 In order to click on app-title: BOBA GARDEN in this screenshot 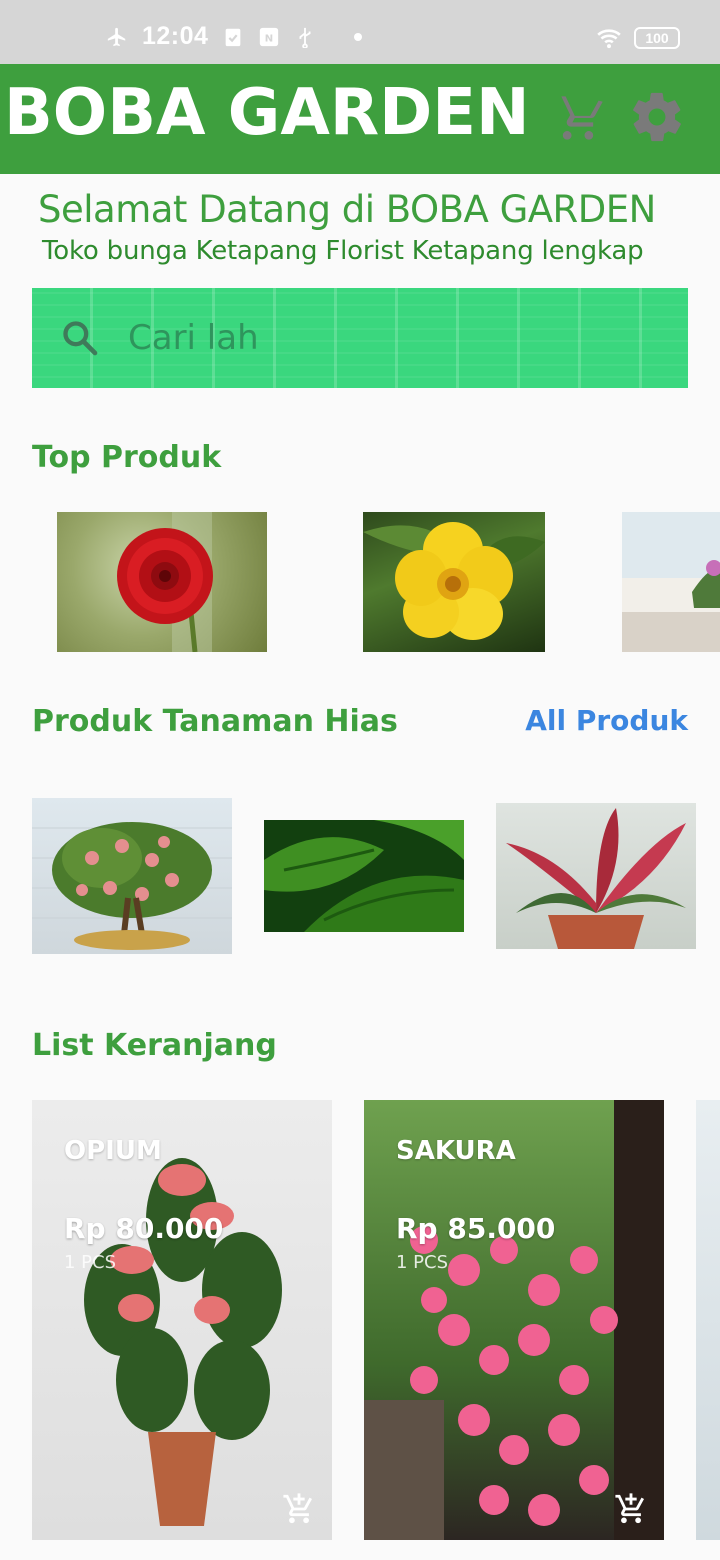, I will do `click(267, 113)`.